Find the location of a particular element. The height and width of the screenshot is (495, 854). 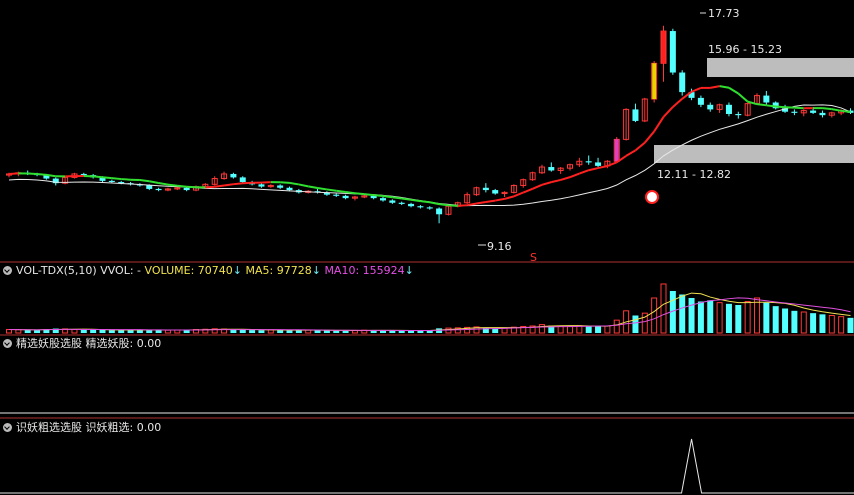

buy-signal-icon is located at coordinates (652, 197).